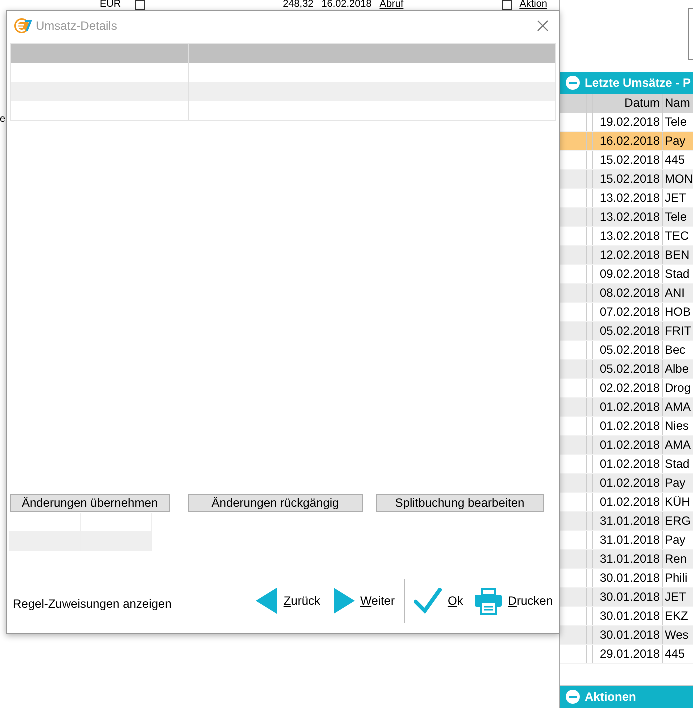 This screenshot has height=708, width=693. Describe the element at coordinates (23, 26) in the screenshot. I see `euro-logo-icon` at that location.